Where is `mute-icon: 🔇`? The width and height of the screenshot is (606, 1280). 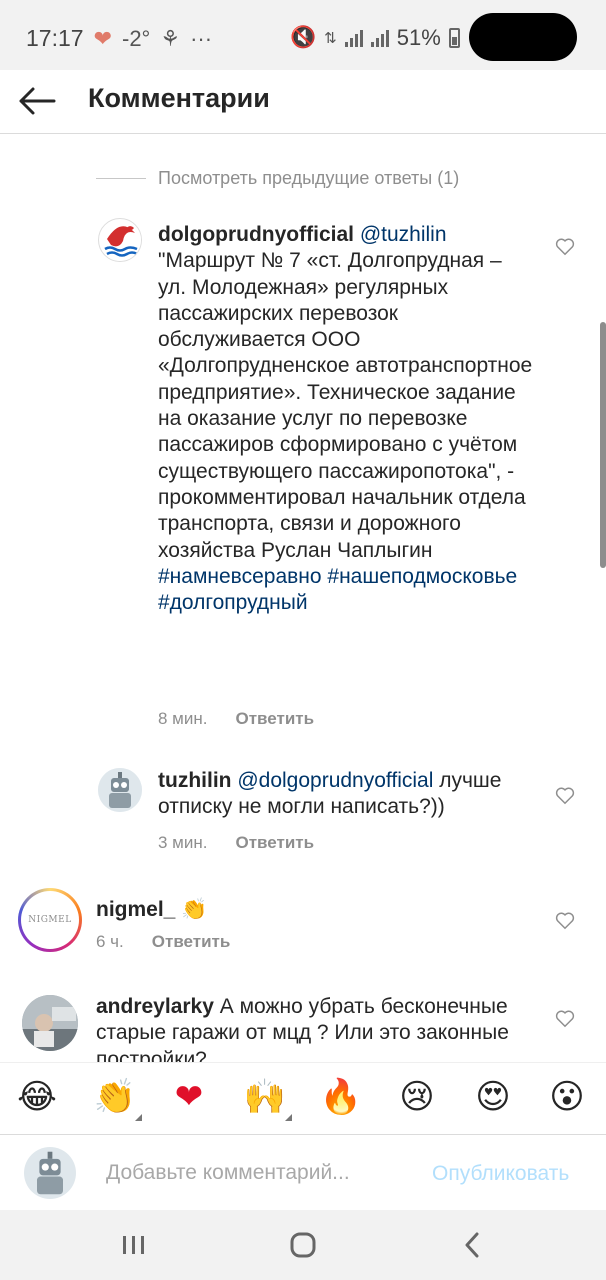 mute-icon: 🔇 is located at coordinates (303, 37).